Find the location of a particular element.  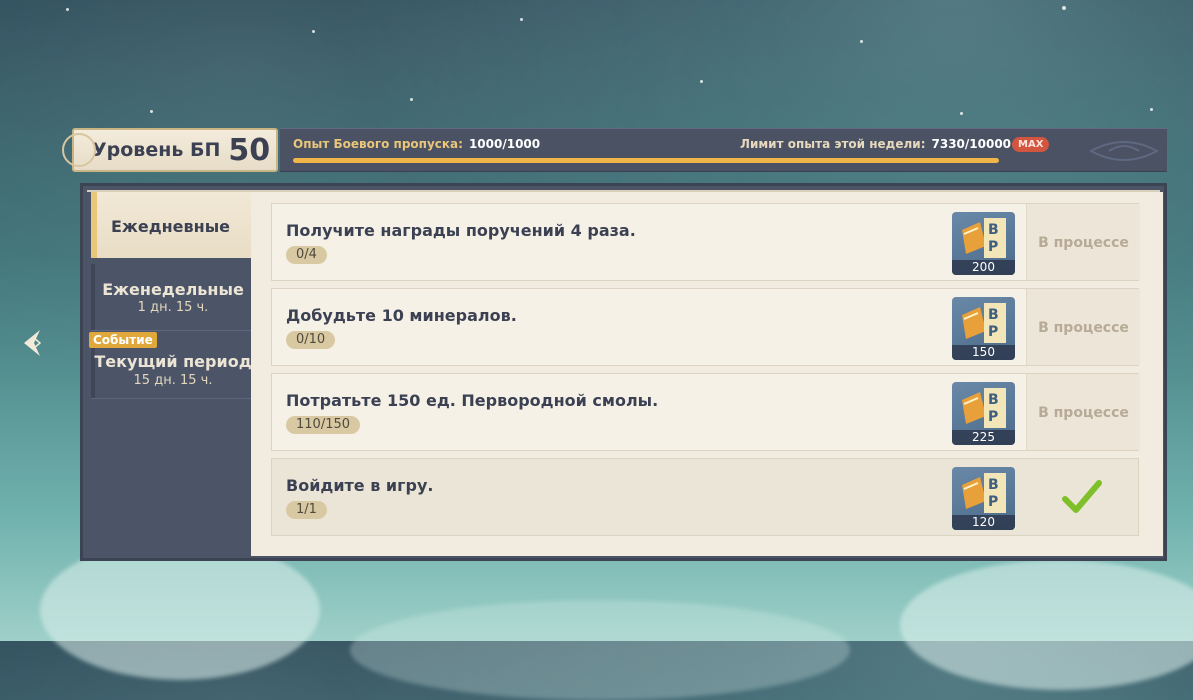

xp-label: Опыт Боевого пропуска: 1000/1000 is located at coordinates (416, 144).